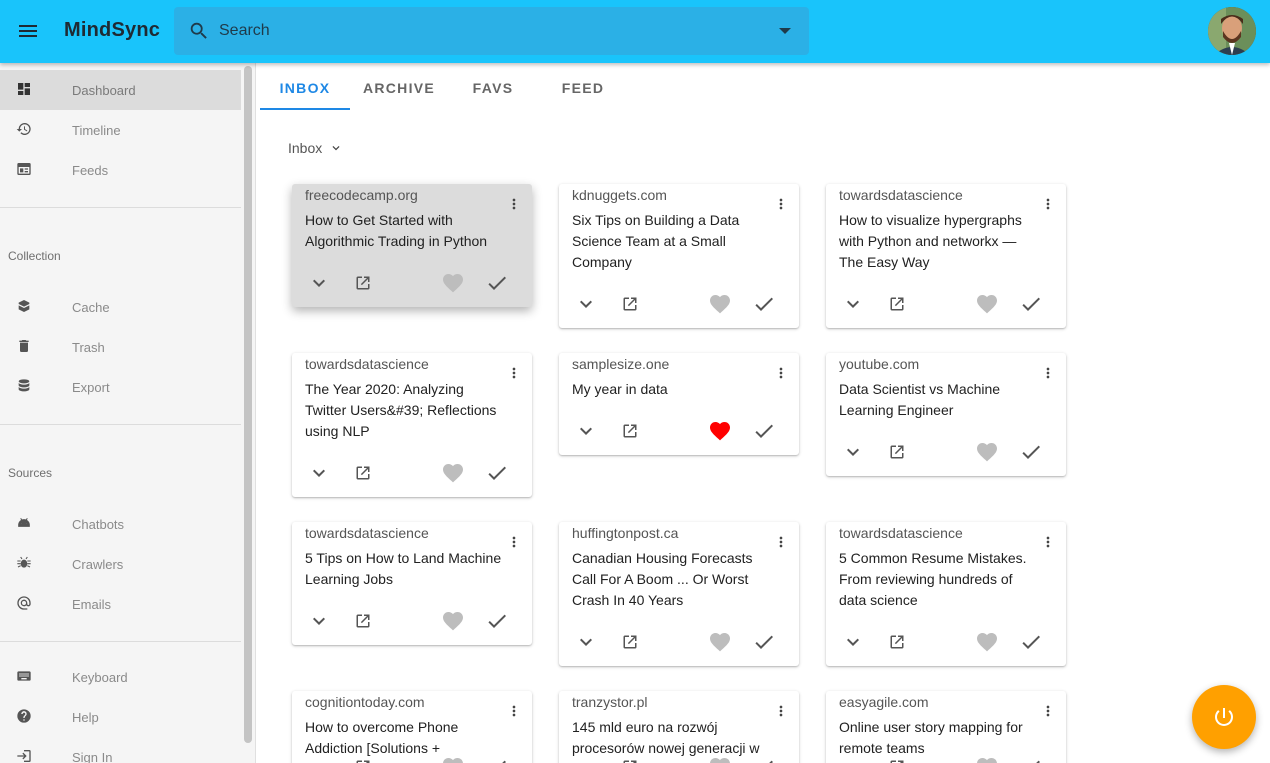 This screenshot has height=763, width=1270. Describe the element at coordinates (399, 90) in the screenshot. I see `tab-archive: ARCHIVE` at that location.